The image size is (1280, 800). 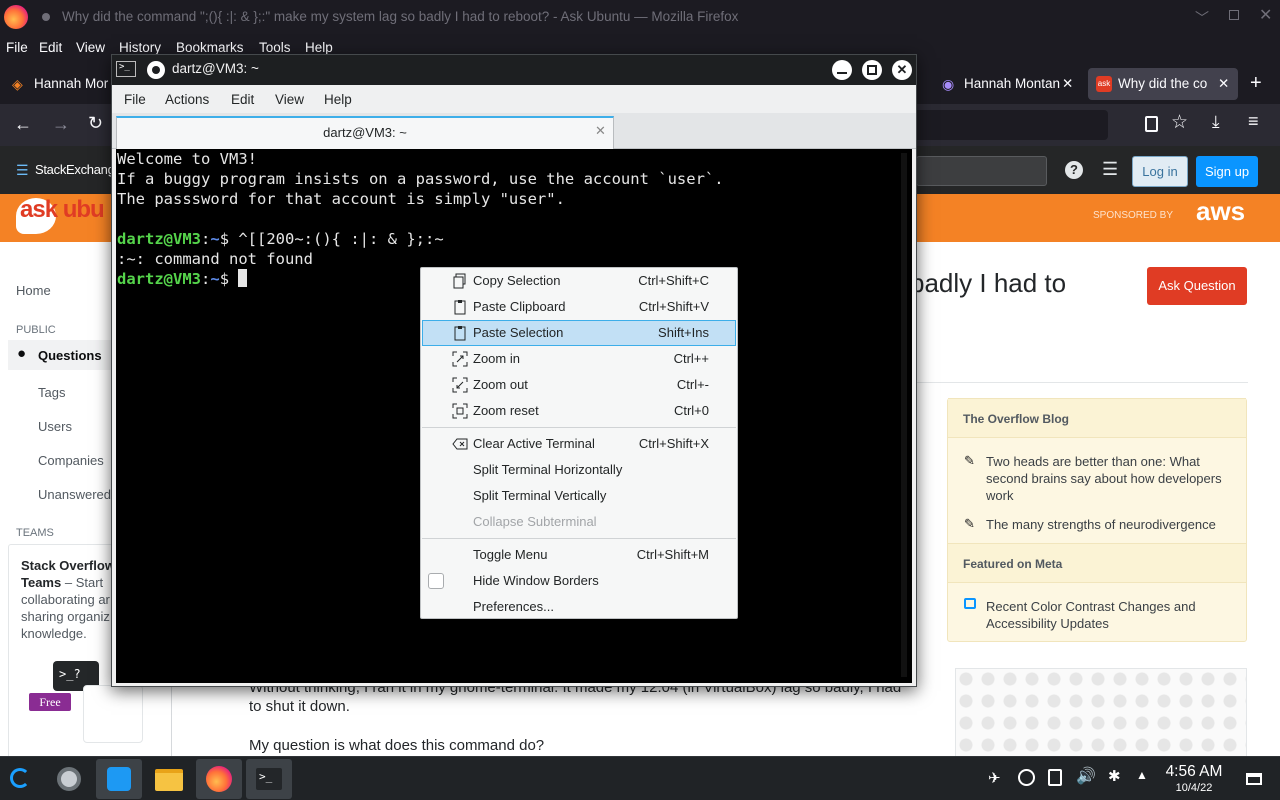 What do you see at coordinates (842, 70) in the screenshot?
I see `terminal-minimize-icon` at bounding box center [842, 70].